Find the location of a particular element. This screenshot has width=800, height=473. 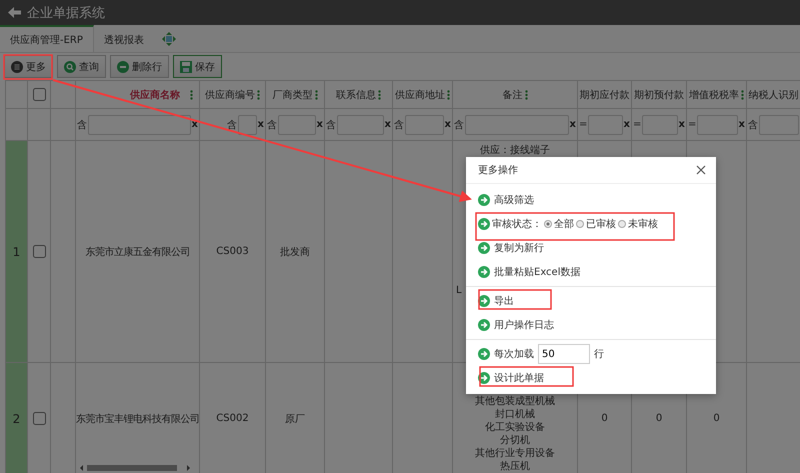

menu-item: 高级筛选 is located at coordinates (506, 200).